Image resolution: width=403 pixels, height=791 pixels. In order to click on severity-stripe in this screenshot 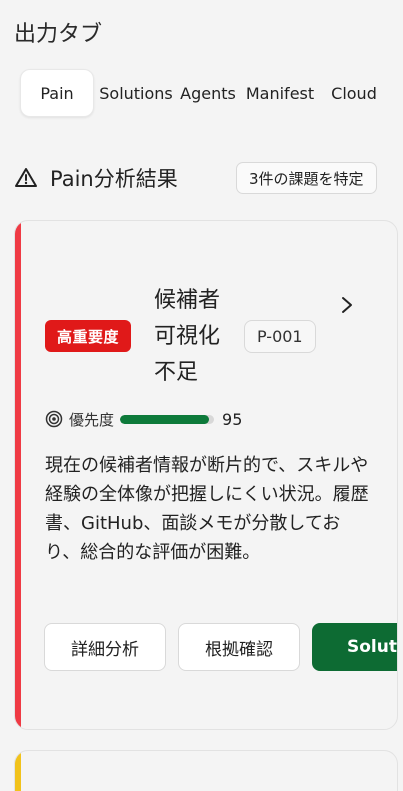, I will do `click(18, 475)`.